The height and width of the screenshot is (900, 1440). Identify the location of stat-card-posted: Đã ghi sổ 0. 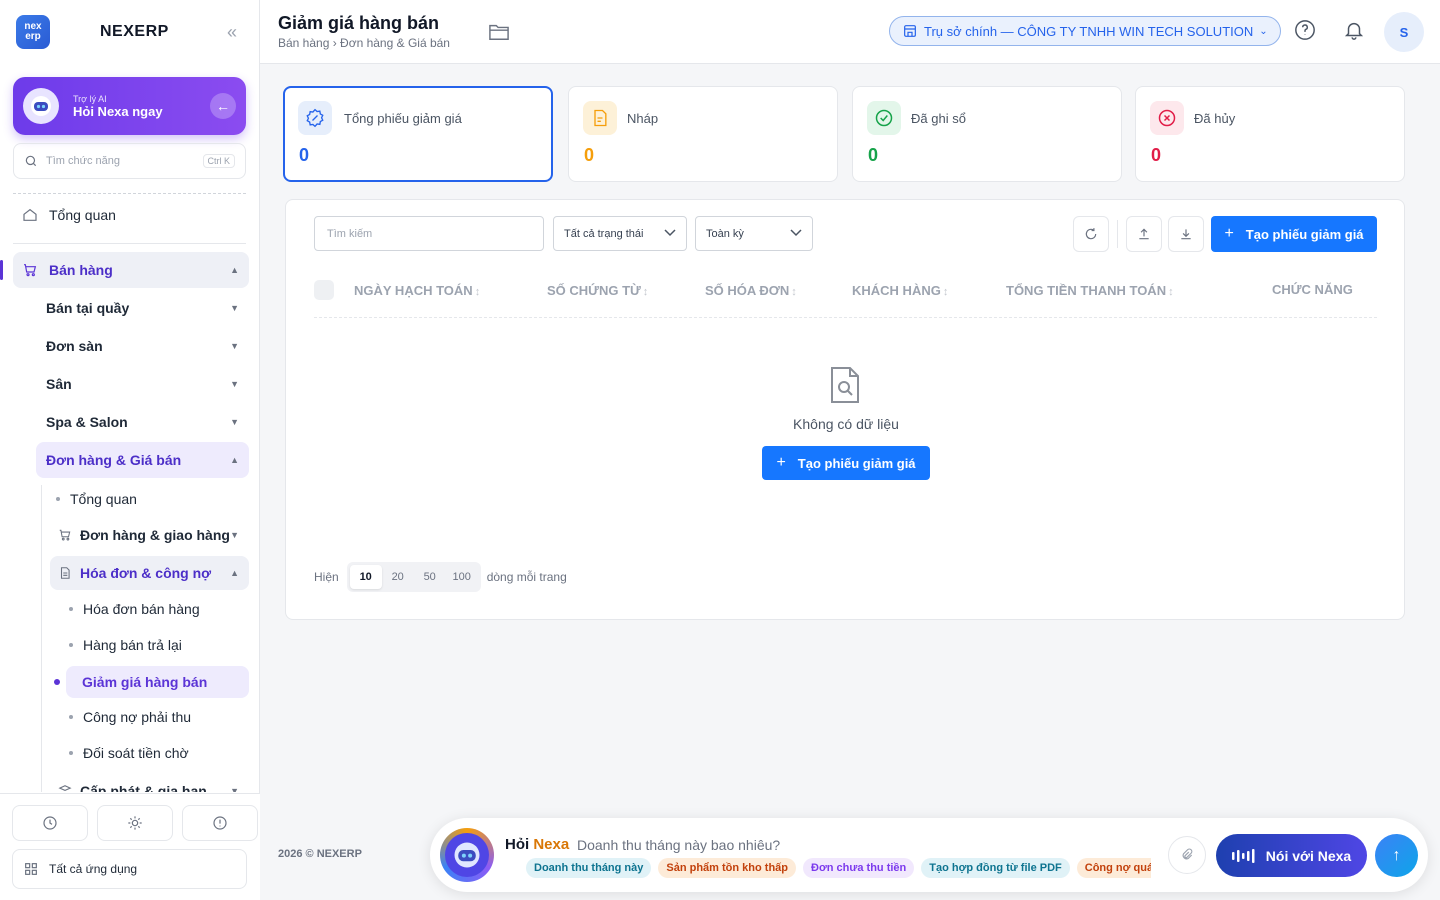
(987, 134).